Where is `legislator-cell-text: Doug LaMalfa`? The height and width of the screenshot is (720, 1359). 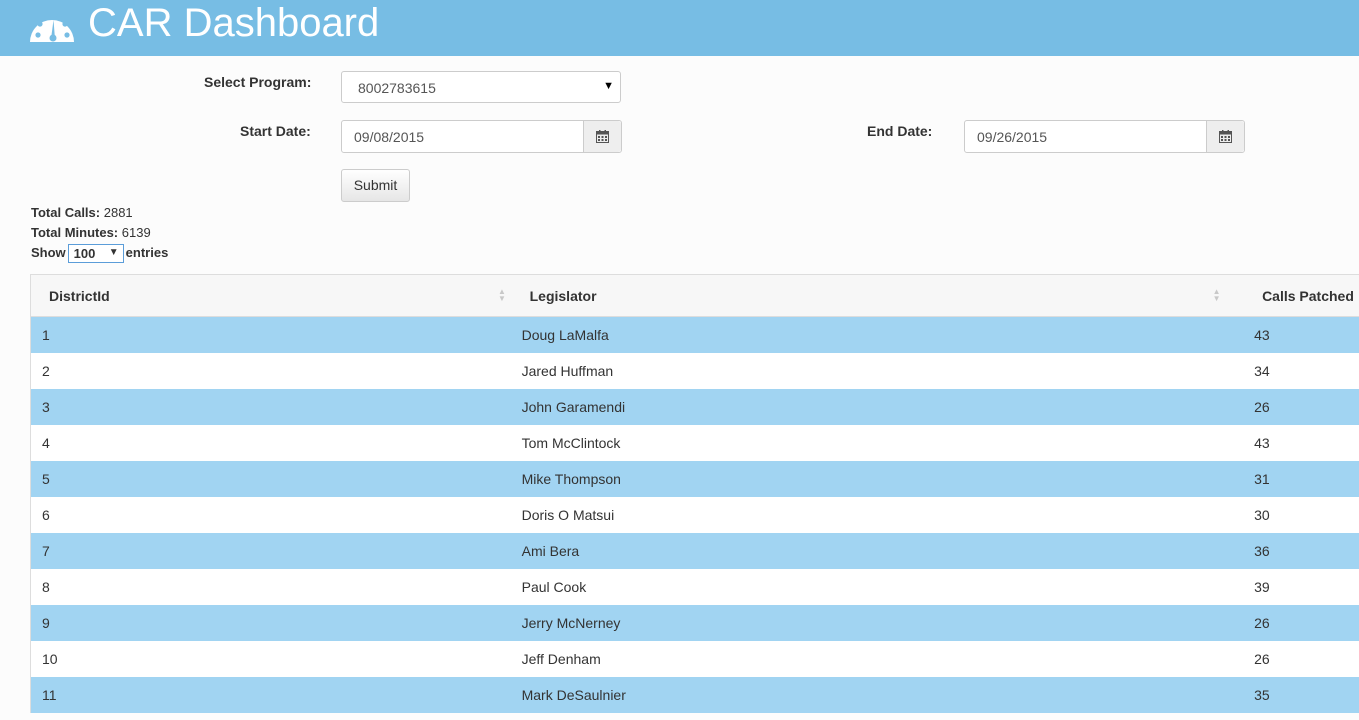 legislator-cell-text: Doug LaMalfa is located at coordinates (565, 335).